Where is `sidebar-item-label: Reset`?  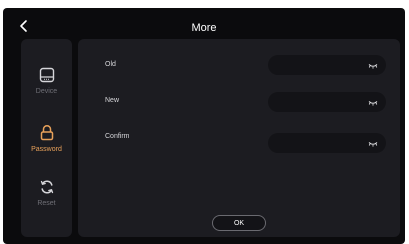 sidebar-item-label: Reset is located at coordinates (46, 203).